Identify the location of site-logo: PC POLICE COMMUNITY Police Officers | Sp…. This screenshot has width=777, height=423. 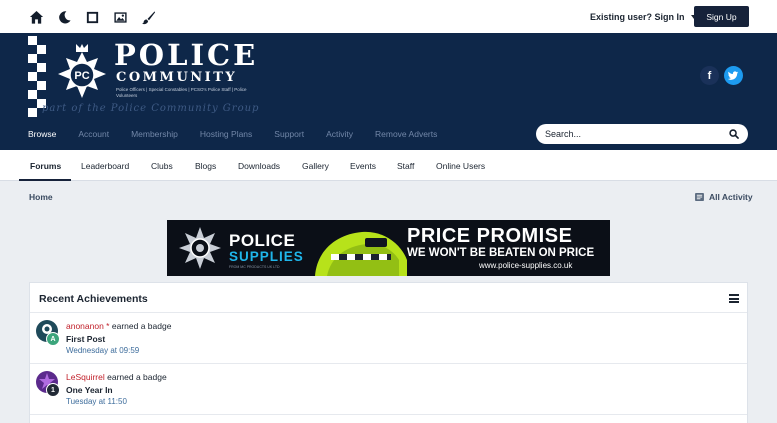
(144, 77).